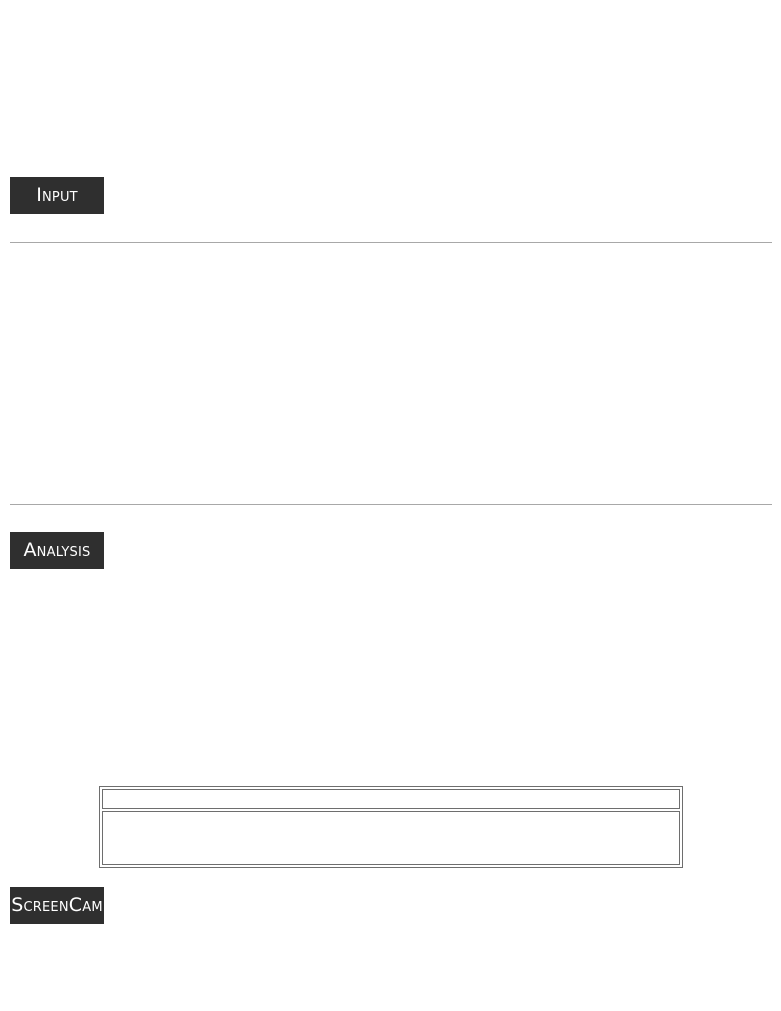  What do you see at coordinates (57, 195) in the screenshot?
I see `input-section-label: Input` at bounding box center [57, 195].